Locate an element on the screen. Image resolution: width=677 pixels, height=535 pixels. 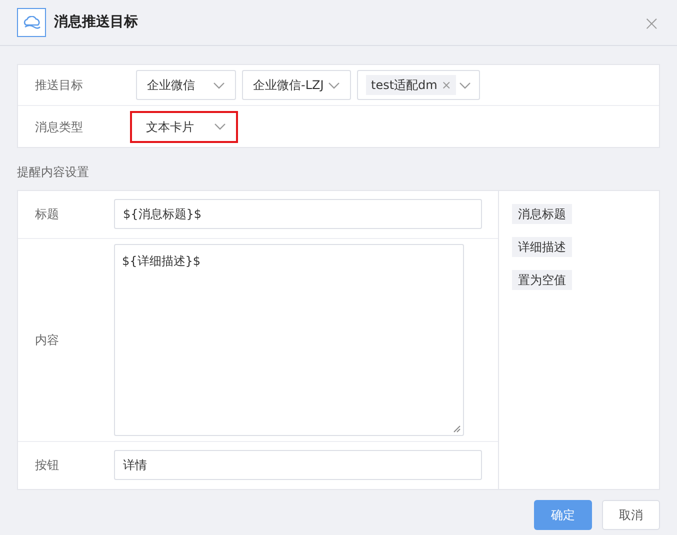
field-label: 推送目标 is located at coordinates (59, 85).